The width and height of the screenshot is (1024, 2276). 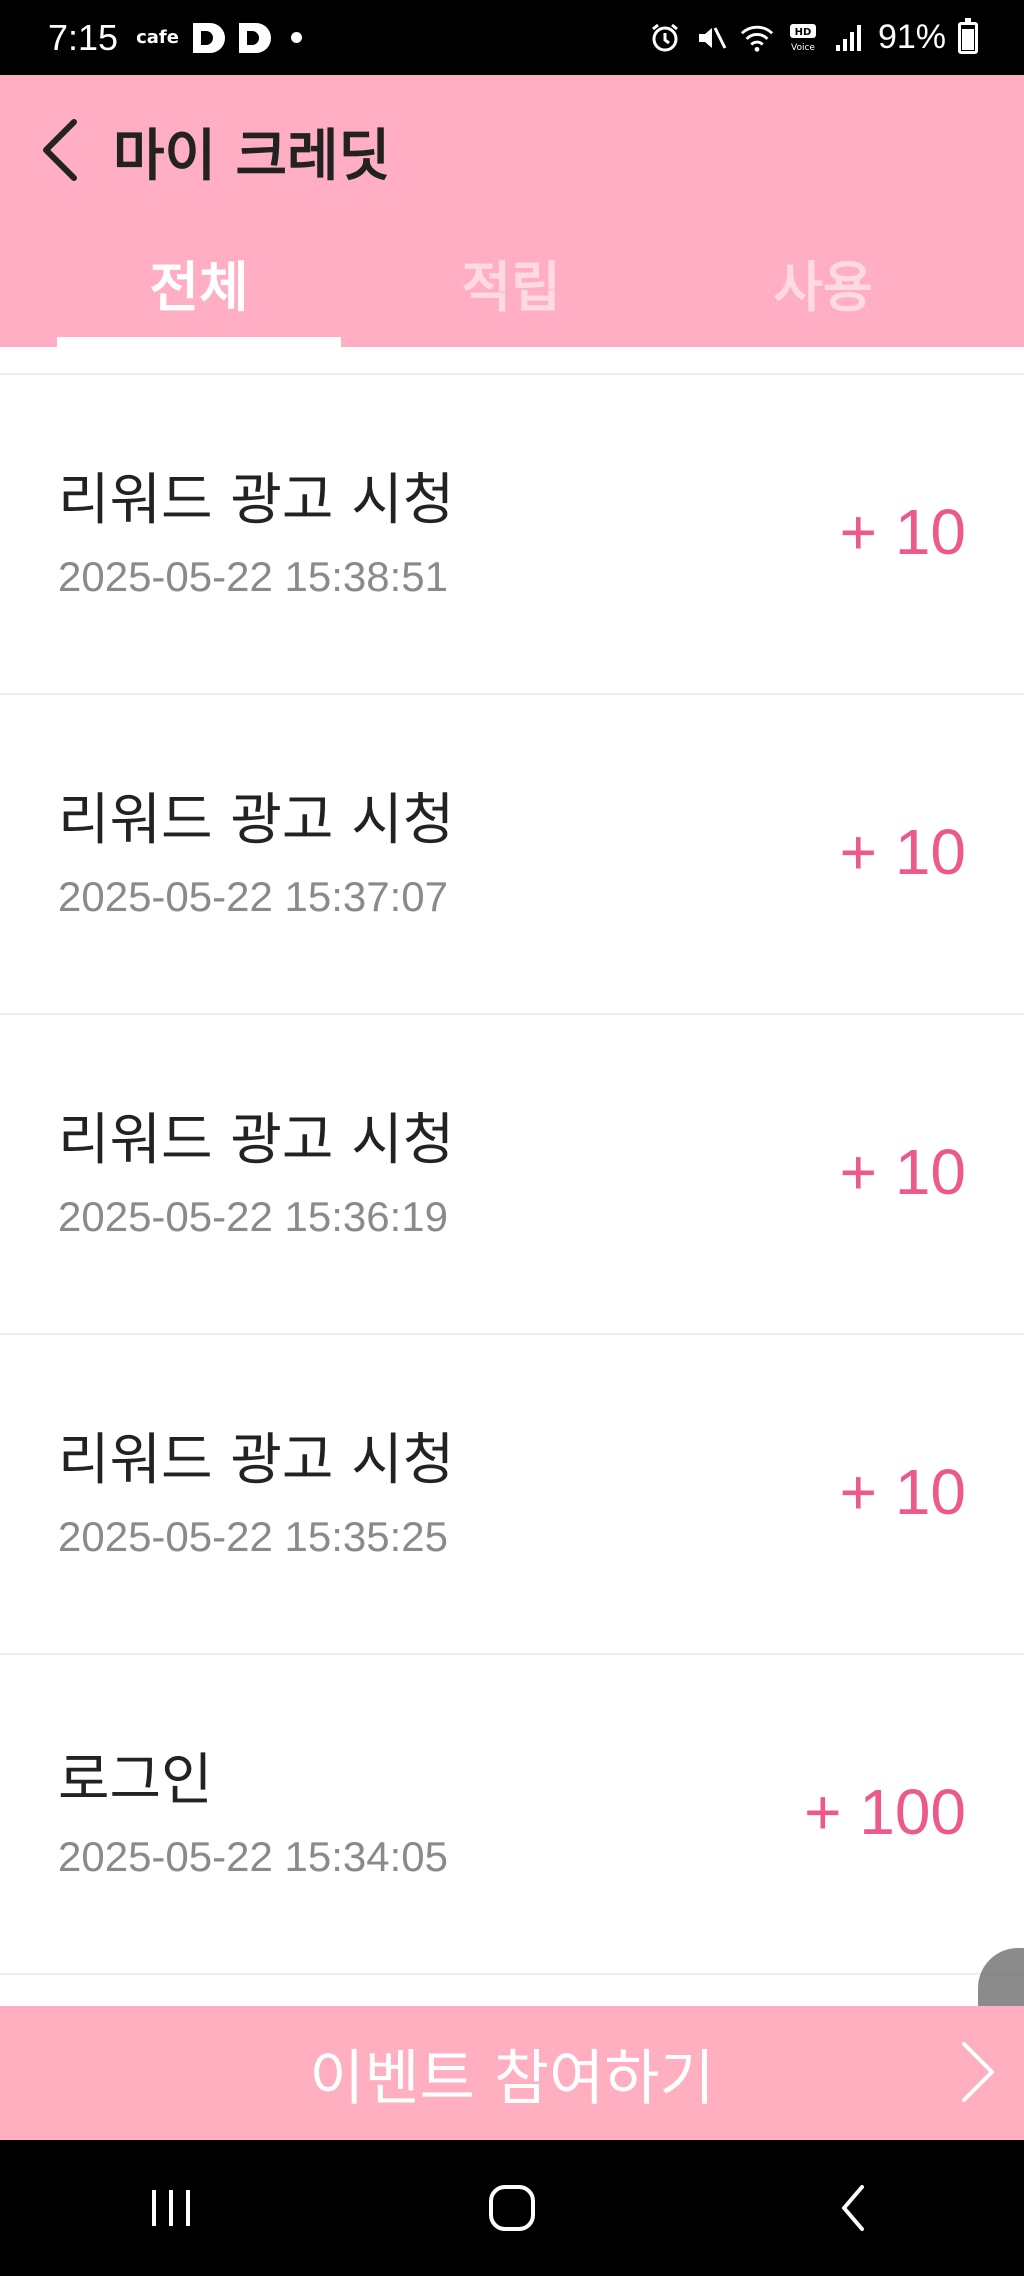 What do you see at coordinates (512, 1495) in the screenshot?
I see `list-item: 리워드 광고 시청 2025-05-22 15:35:25 + 10` at bounding box center [512, 1495].